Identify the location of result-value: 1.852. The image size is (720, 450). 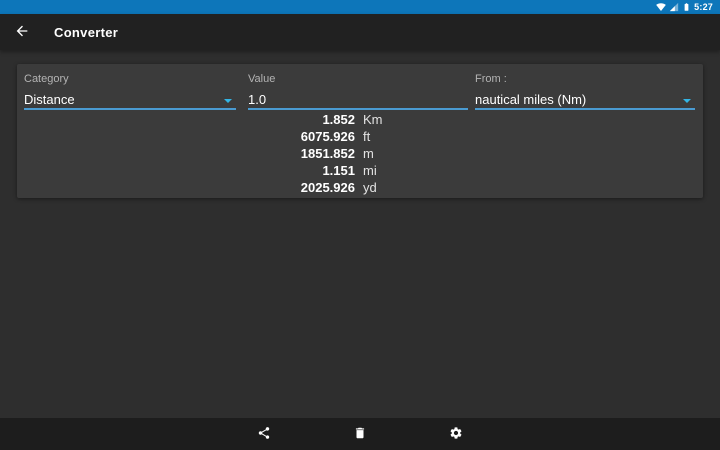
(338, 119).